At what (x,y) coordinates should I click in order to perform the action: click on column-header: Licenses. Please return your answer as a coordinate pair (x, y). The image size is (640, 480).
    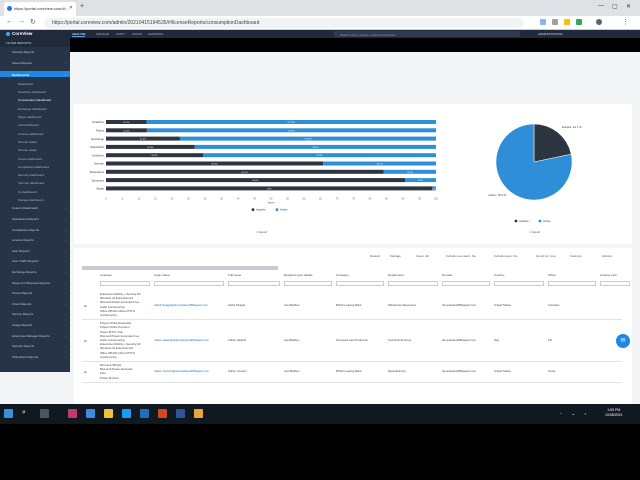
    Looking at the image, I should click on (106, 275).